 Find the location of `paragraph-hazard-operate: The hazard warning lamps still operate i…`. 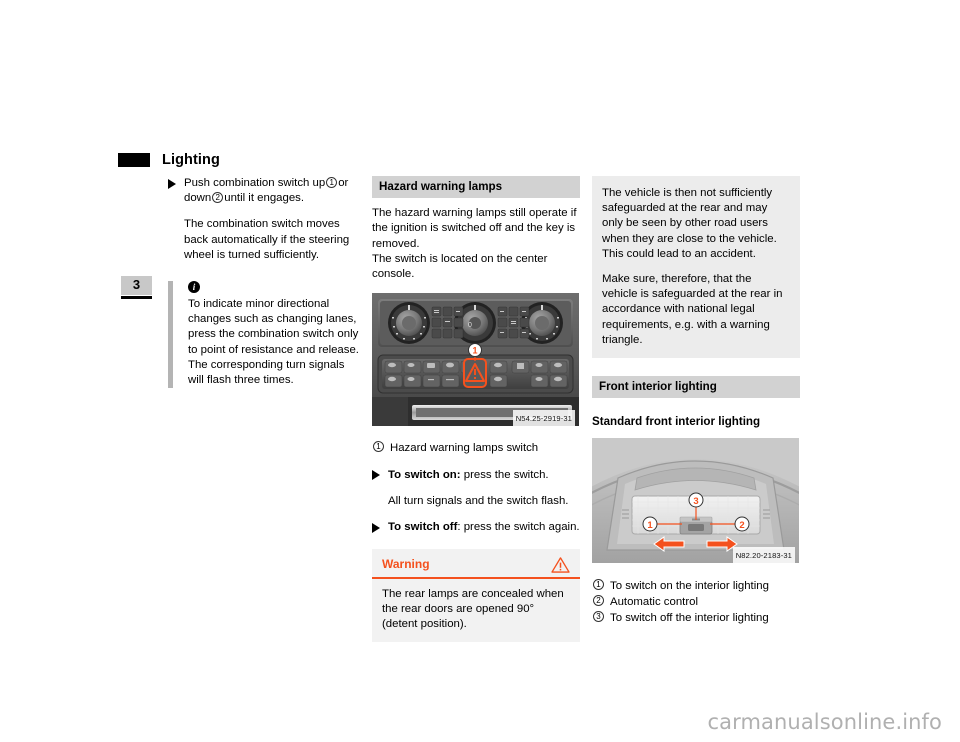

paragraph-hazard-operate: The hazard warning lamps still operate i… is located at coordinates (474, 228).